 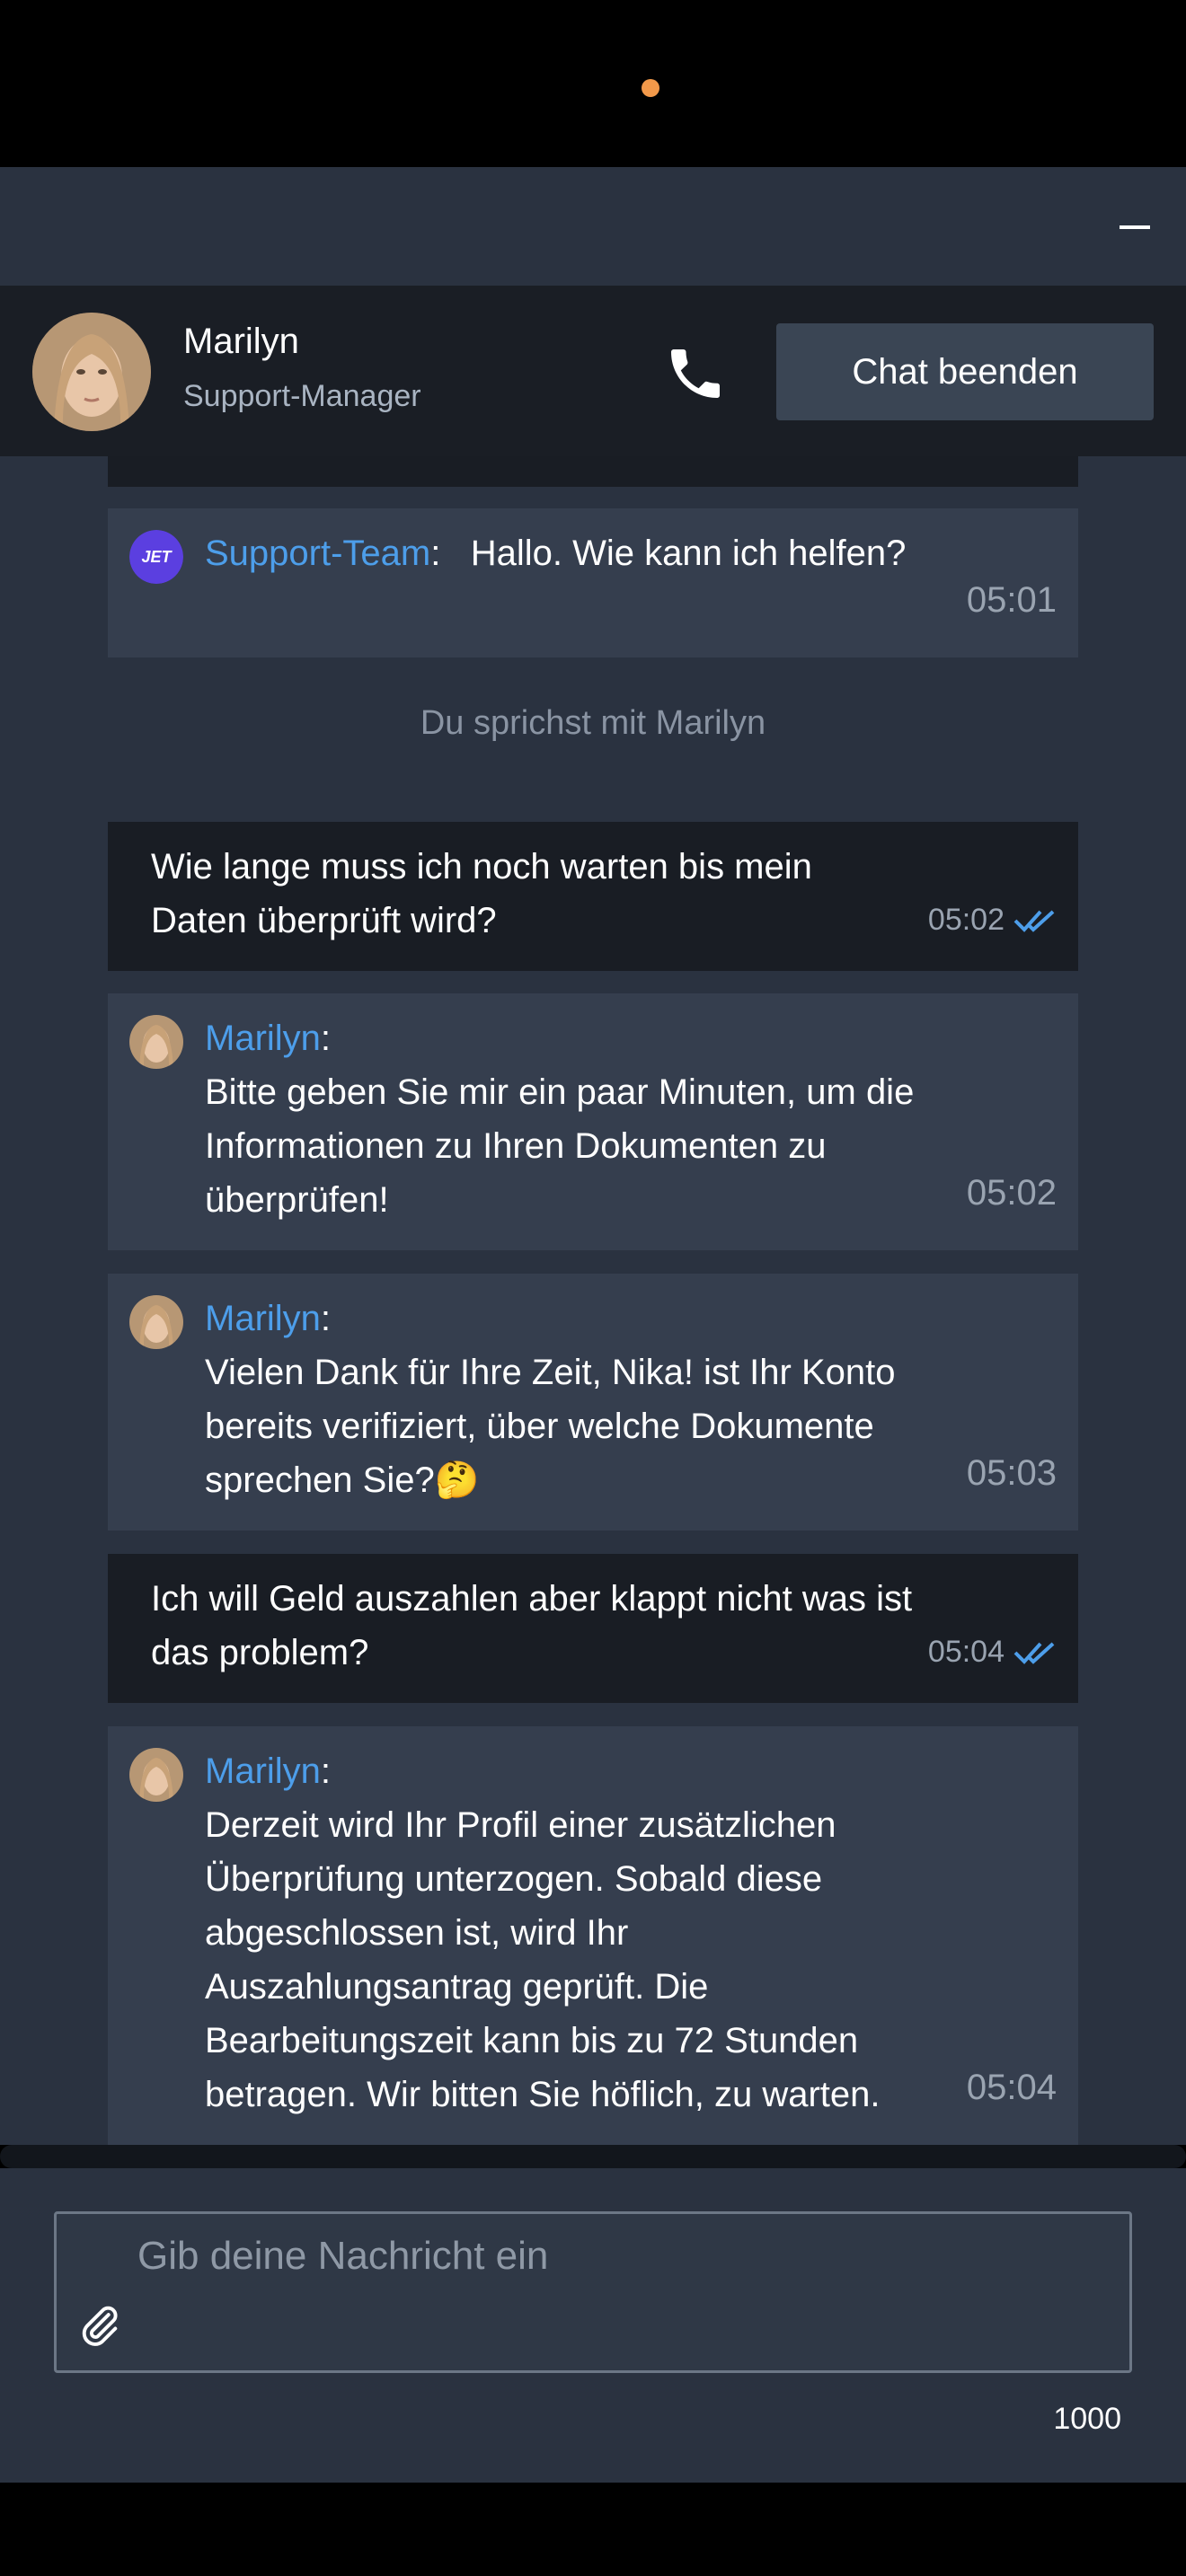 What do you see at coordinates (1087, 2419) in the screenshot?
I see `char-counter: 1000` at bounding box center [1087, 2419].